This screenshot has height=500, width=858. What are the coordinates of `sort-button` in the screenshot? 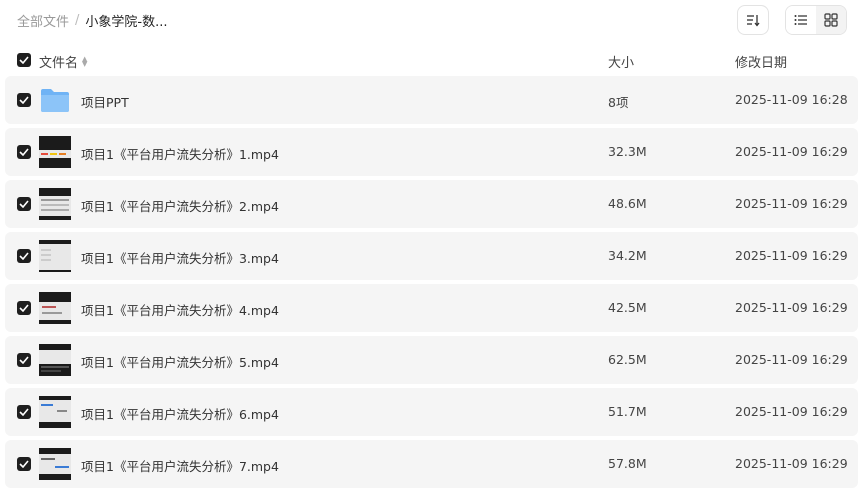 It's located at (753, 20).